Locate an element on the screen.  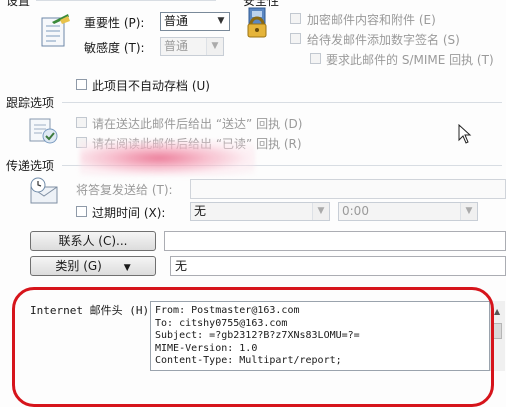
importance-select: 普通 ▼ is located at coordinates (195, 21).